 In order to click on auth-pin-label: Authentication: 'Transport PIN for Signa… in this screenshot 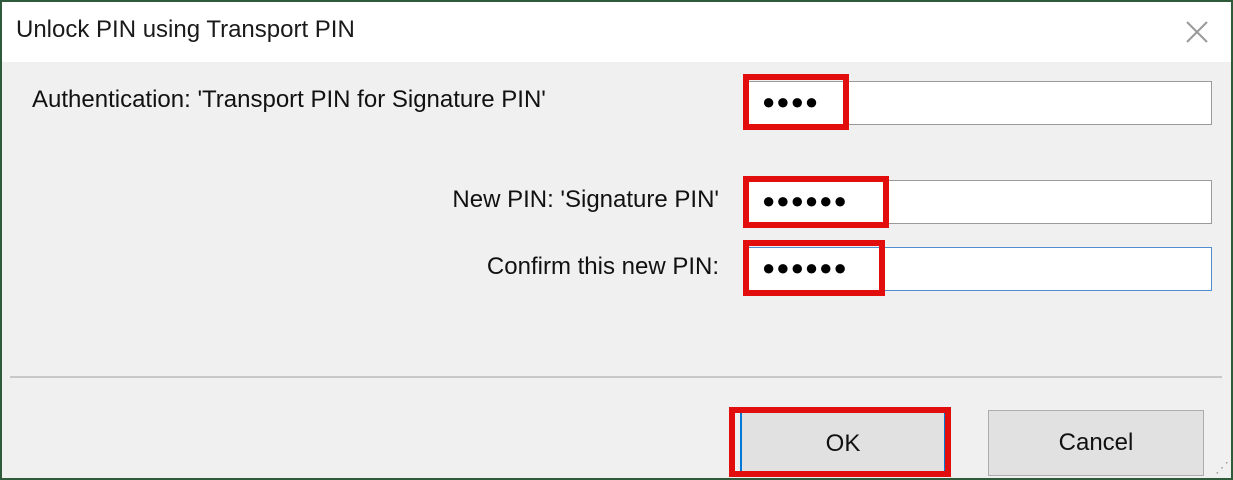, I will do `click(289, 99)`.